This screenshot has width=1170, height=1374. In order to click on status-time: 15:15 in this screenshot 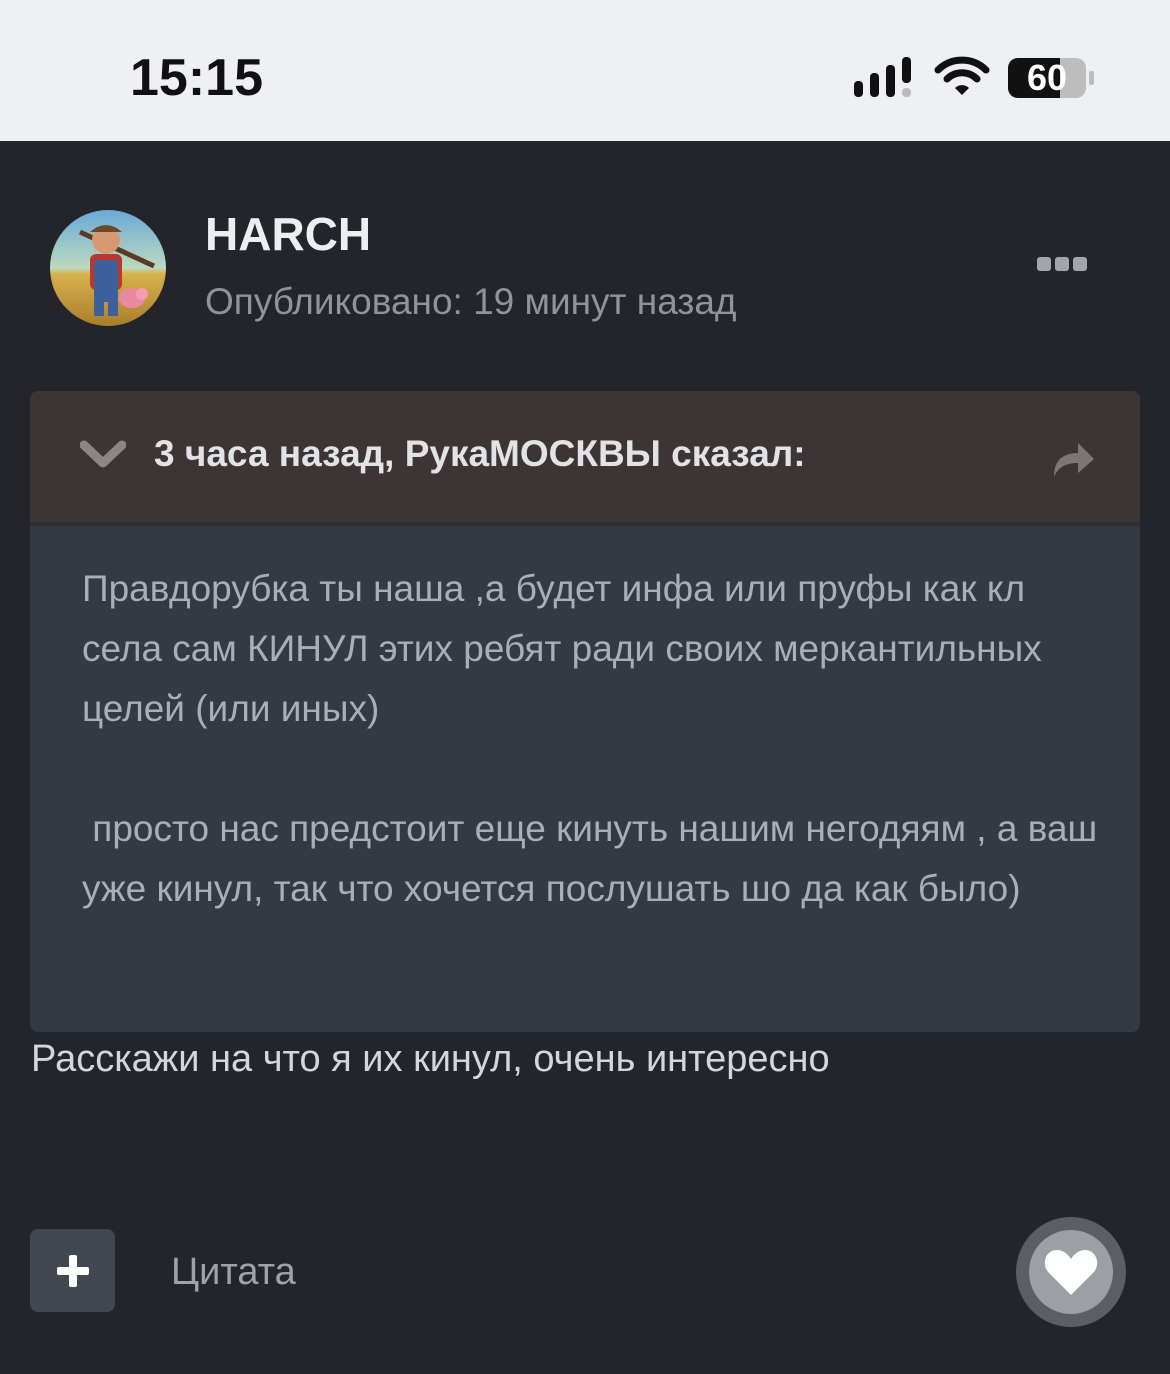, I will do `click(196, 78)`.